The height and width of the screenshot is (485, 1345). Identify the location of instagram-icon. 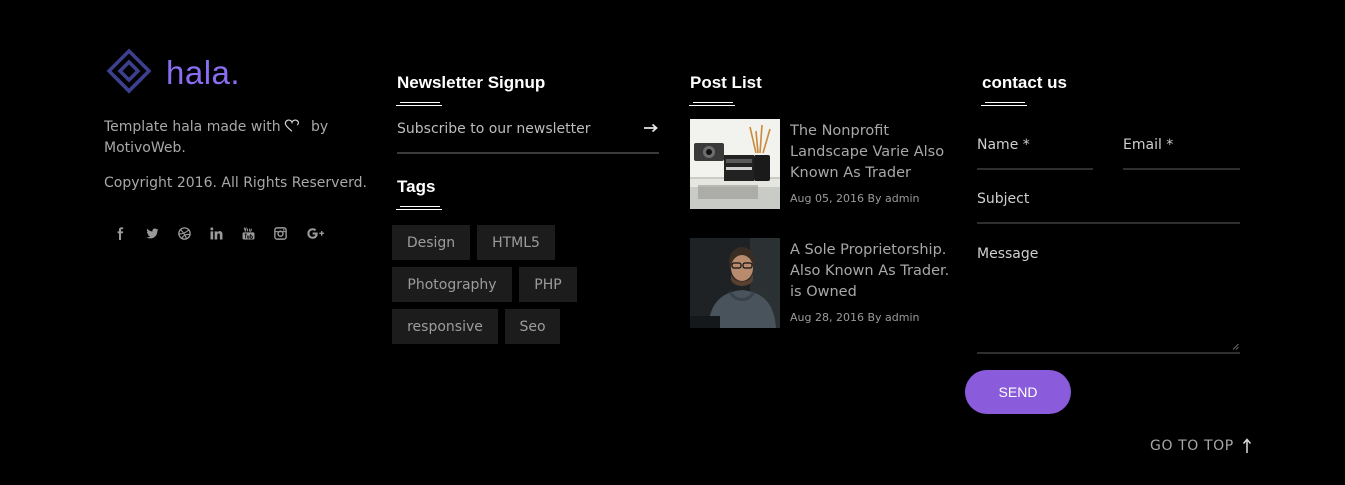
(290, 233).